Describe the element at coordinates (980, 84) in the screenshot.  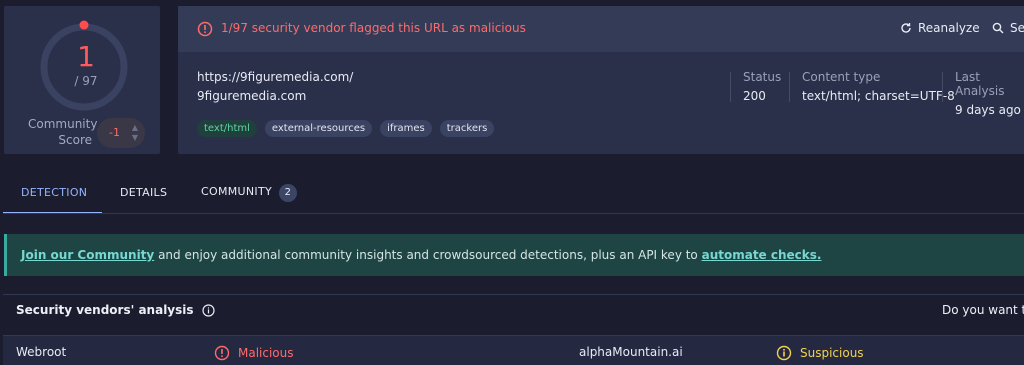
I see `meta-last-analysis-label: Last Analysis` at that location.